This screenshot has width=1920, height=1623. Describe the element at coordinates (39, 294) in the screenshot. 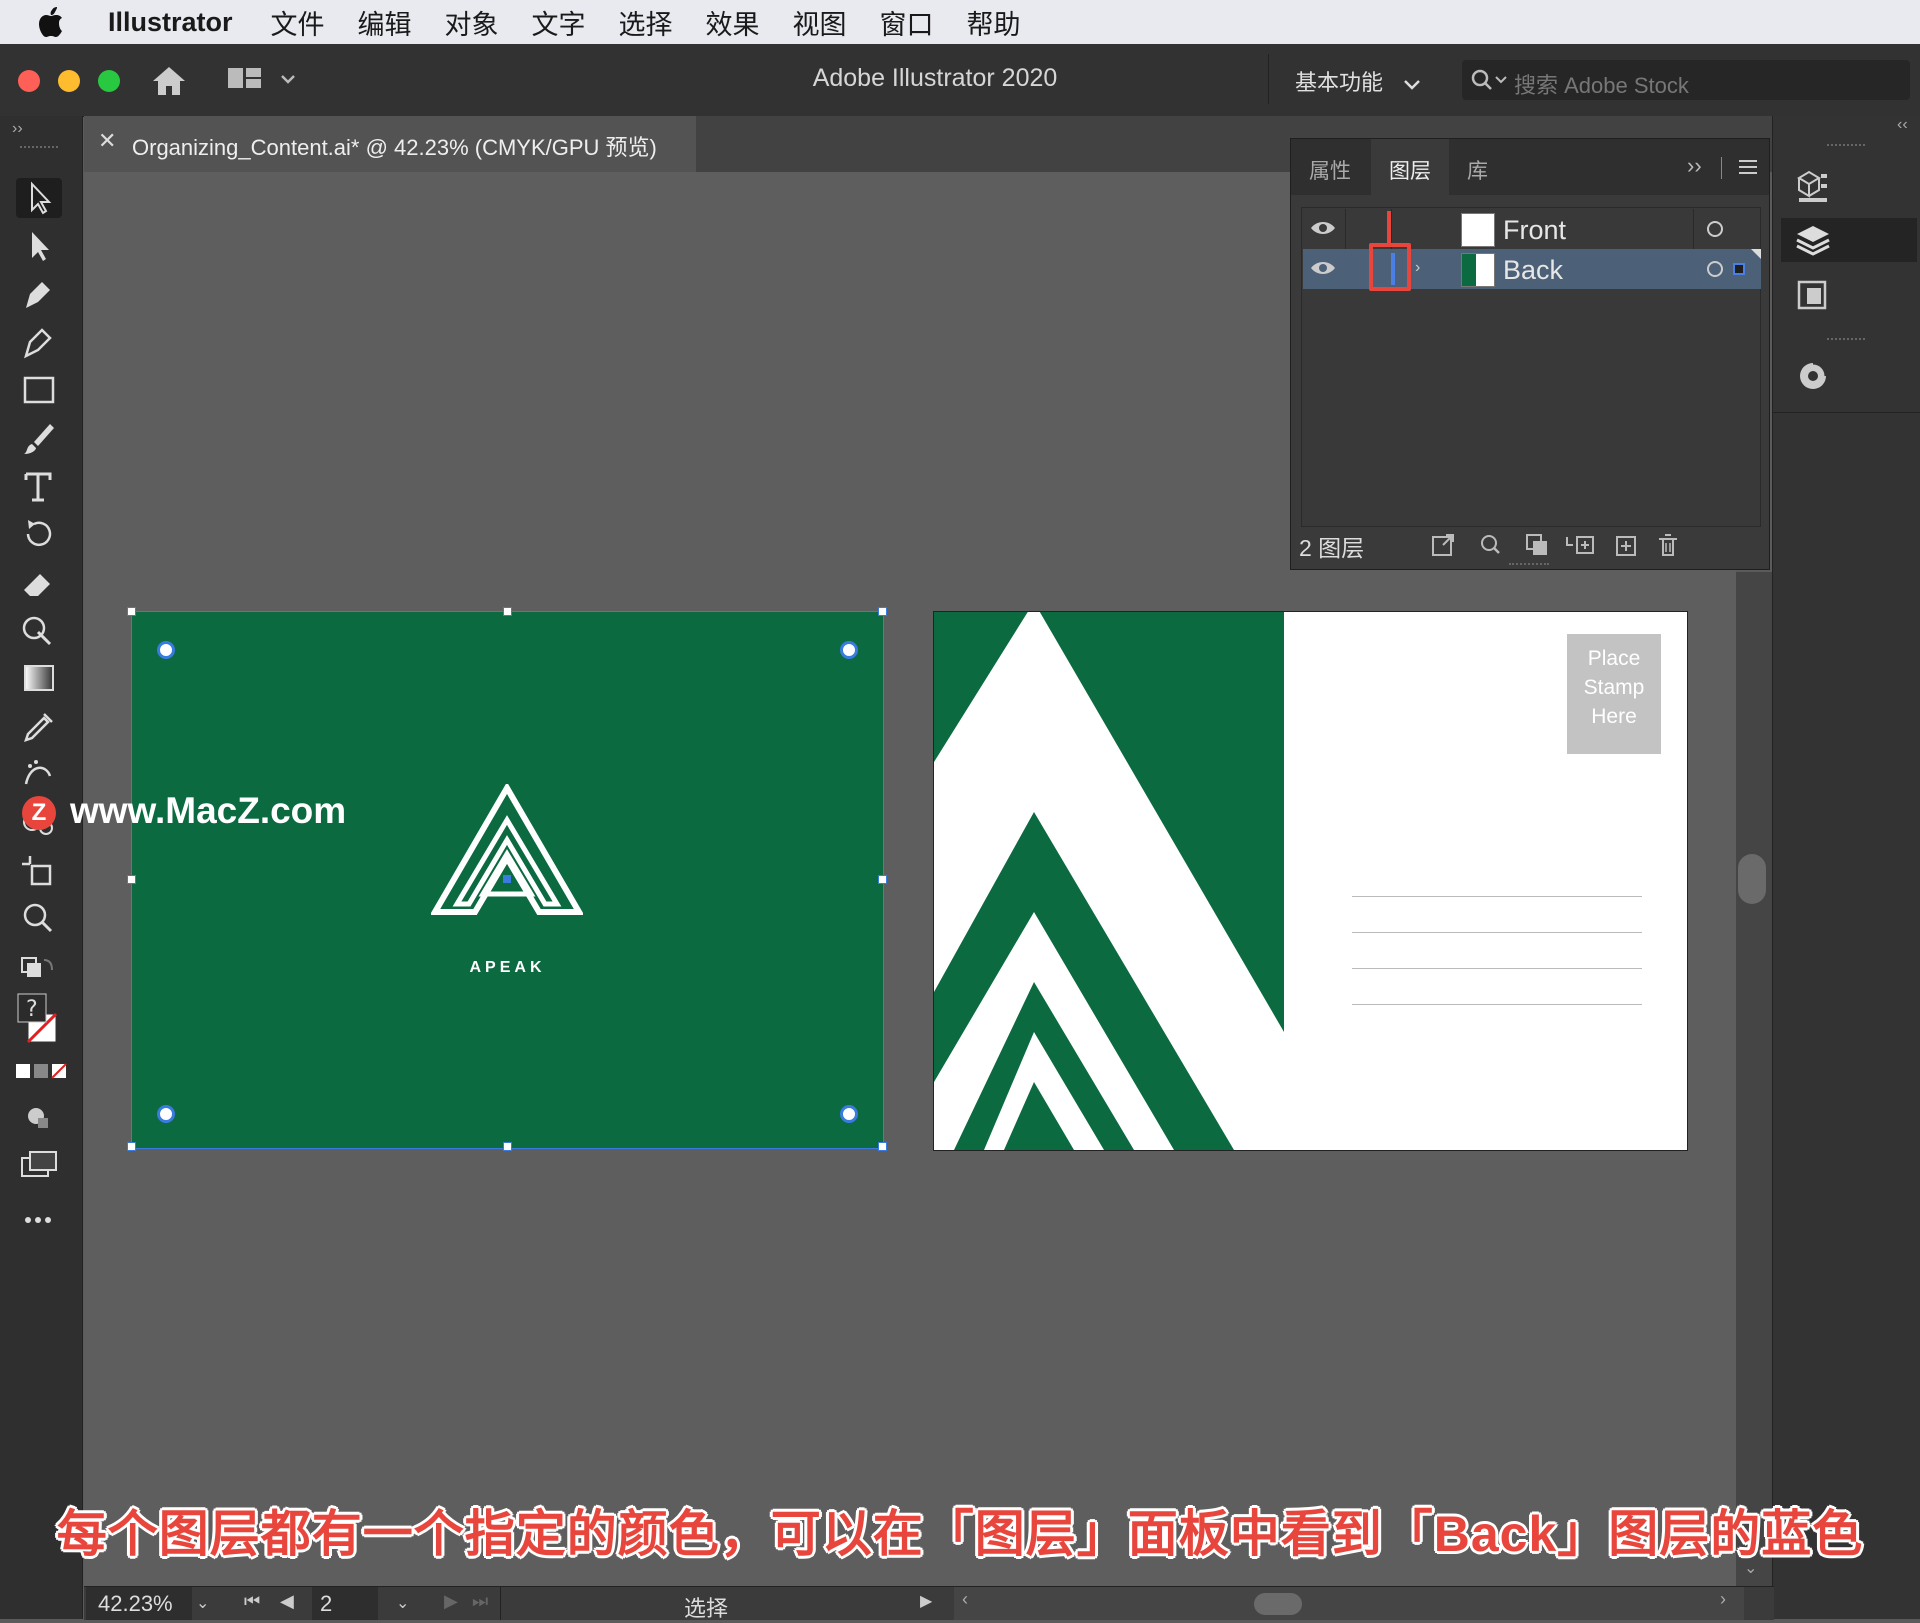

I see `pen-tool-icon` at that location.